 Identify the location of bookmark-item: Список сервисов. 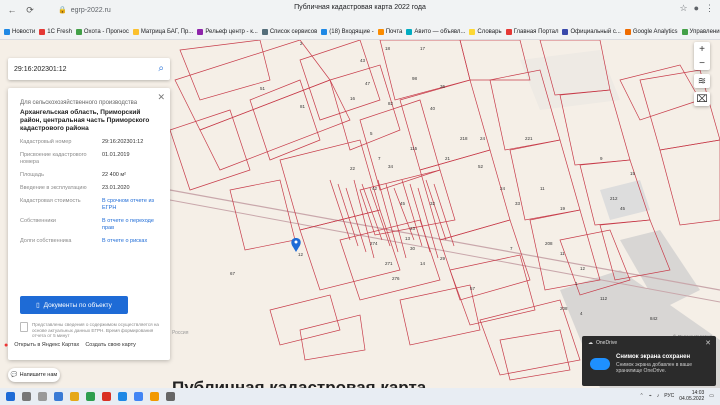
(289, 32).